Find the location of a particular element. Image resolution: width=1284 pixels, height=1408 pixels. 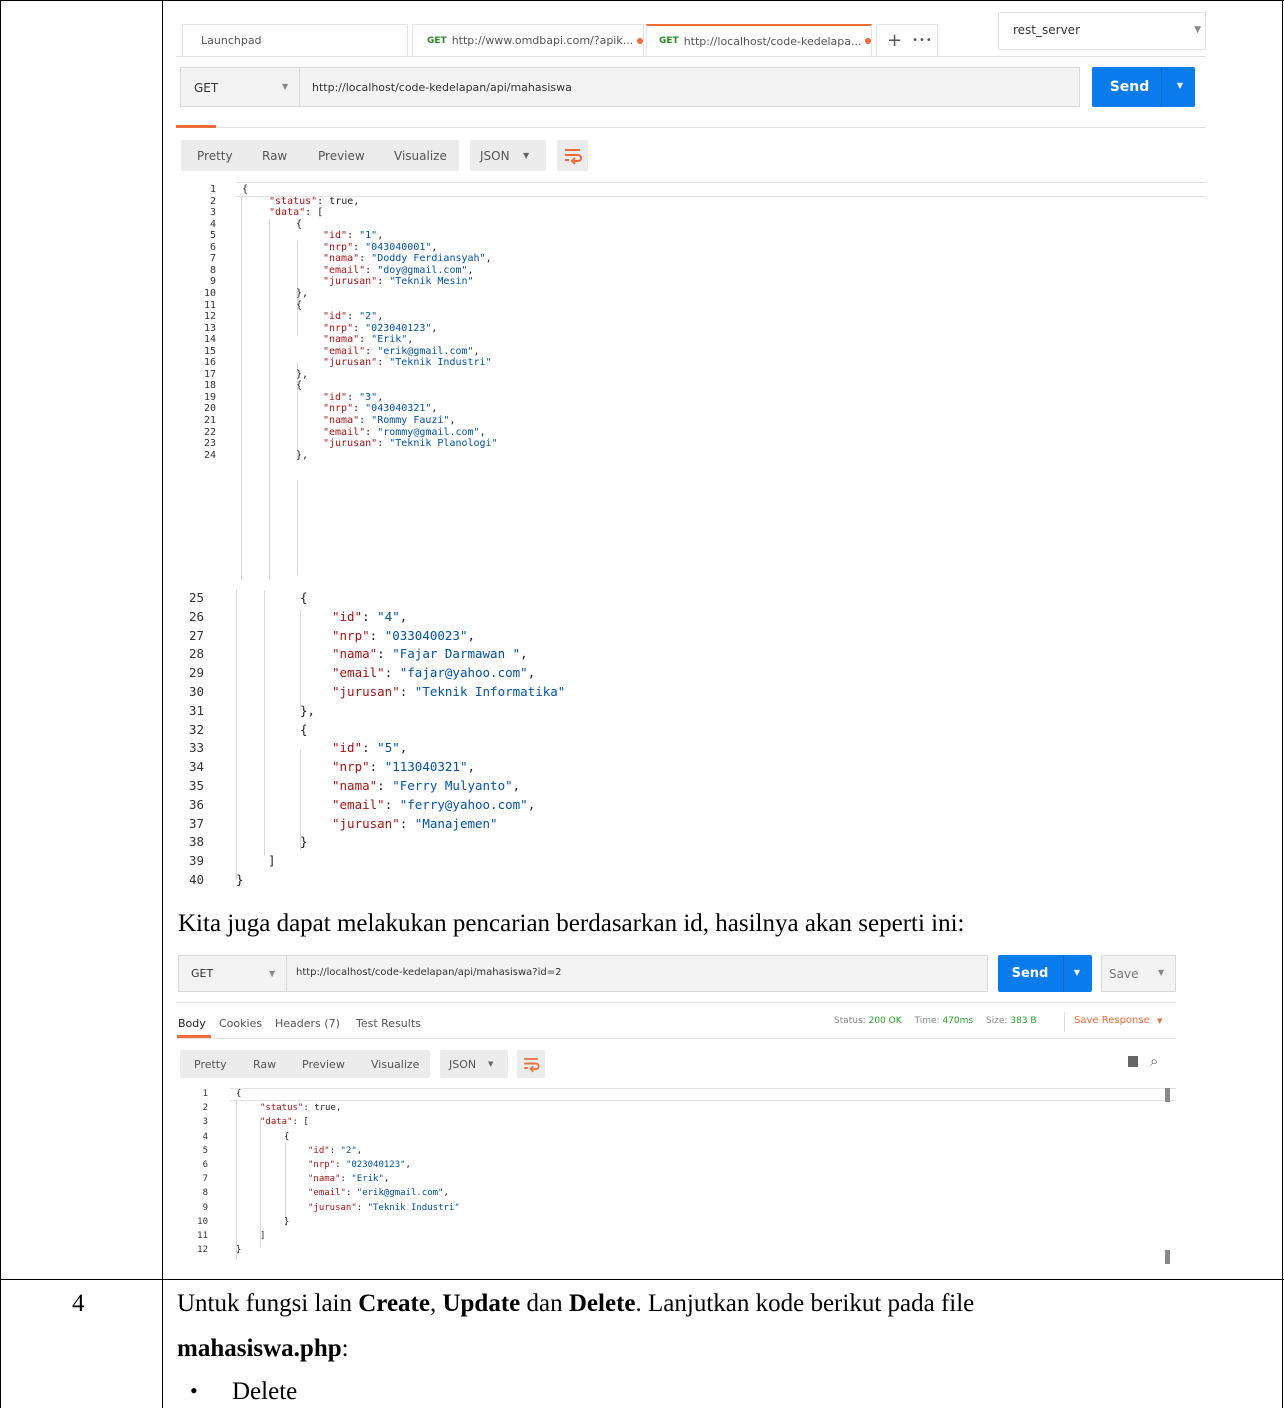

environment-select: rest_server ▼ is located at coordinates (1102, 31).